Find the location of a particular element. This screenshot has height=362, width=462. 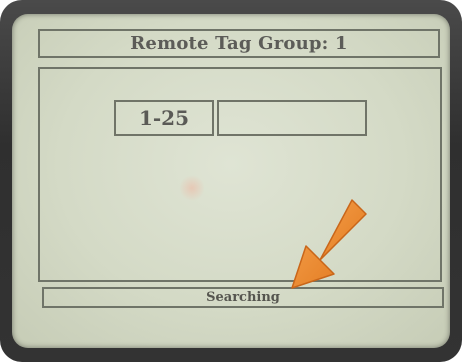

screen-glare is located at coordinates (192, 188).